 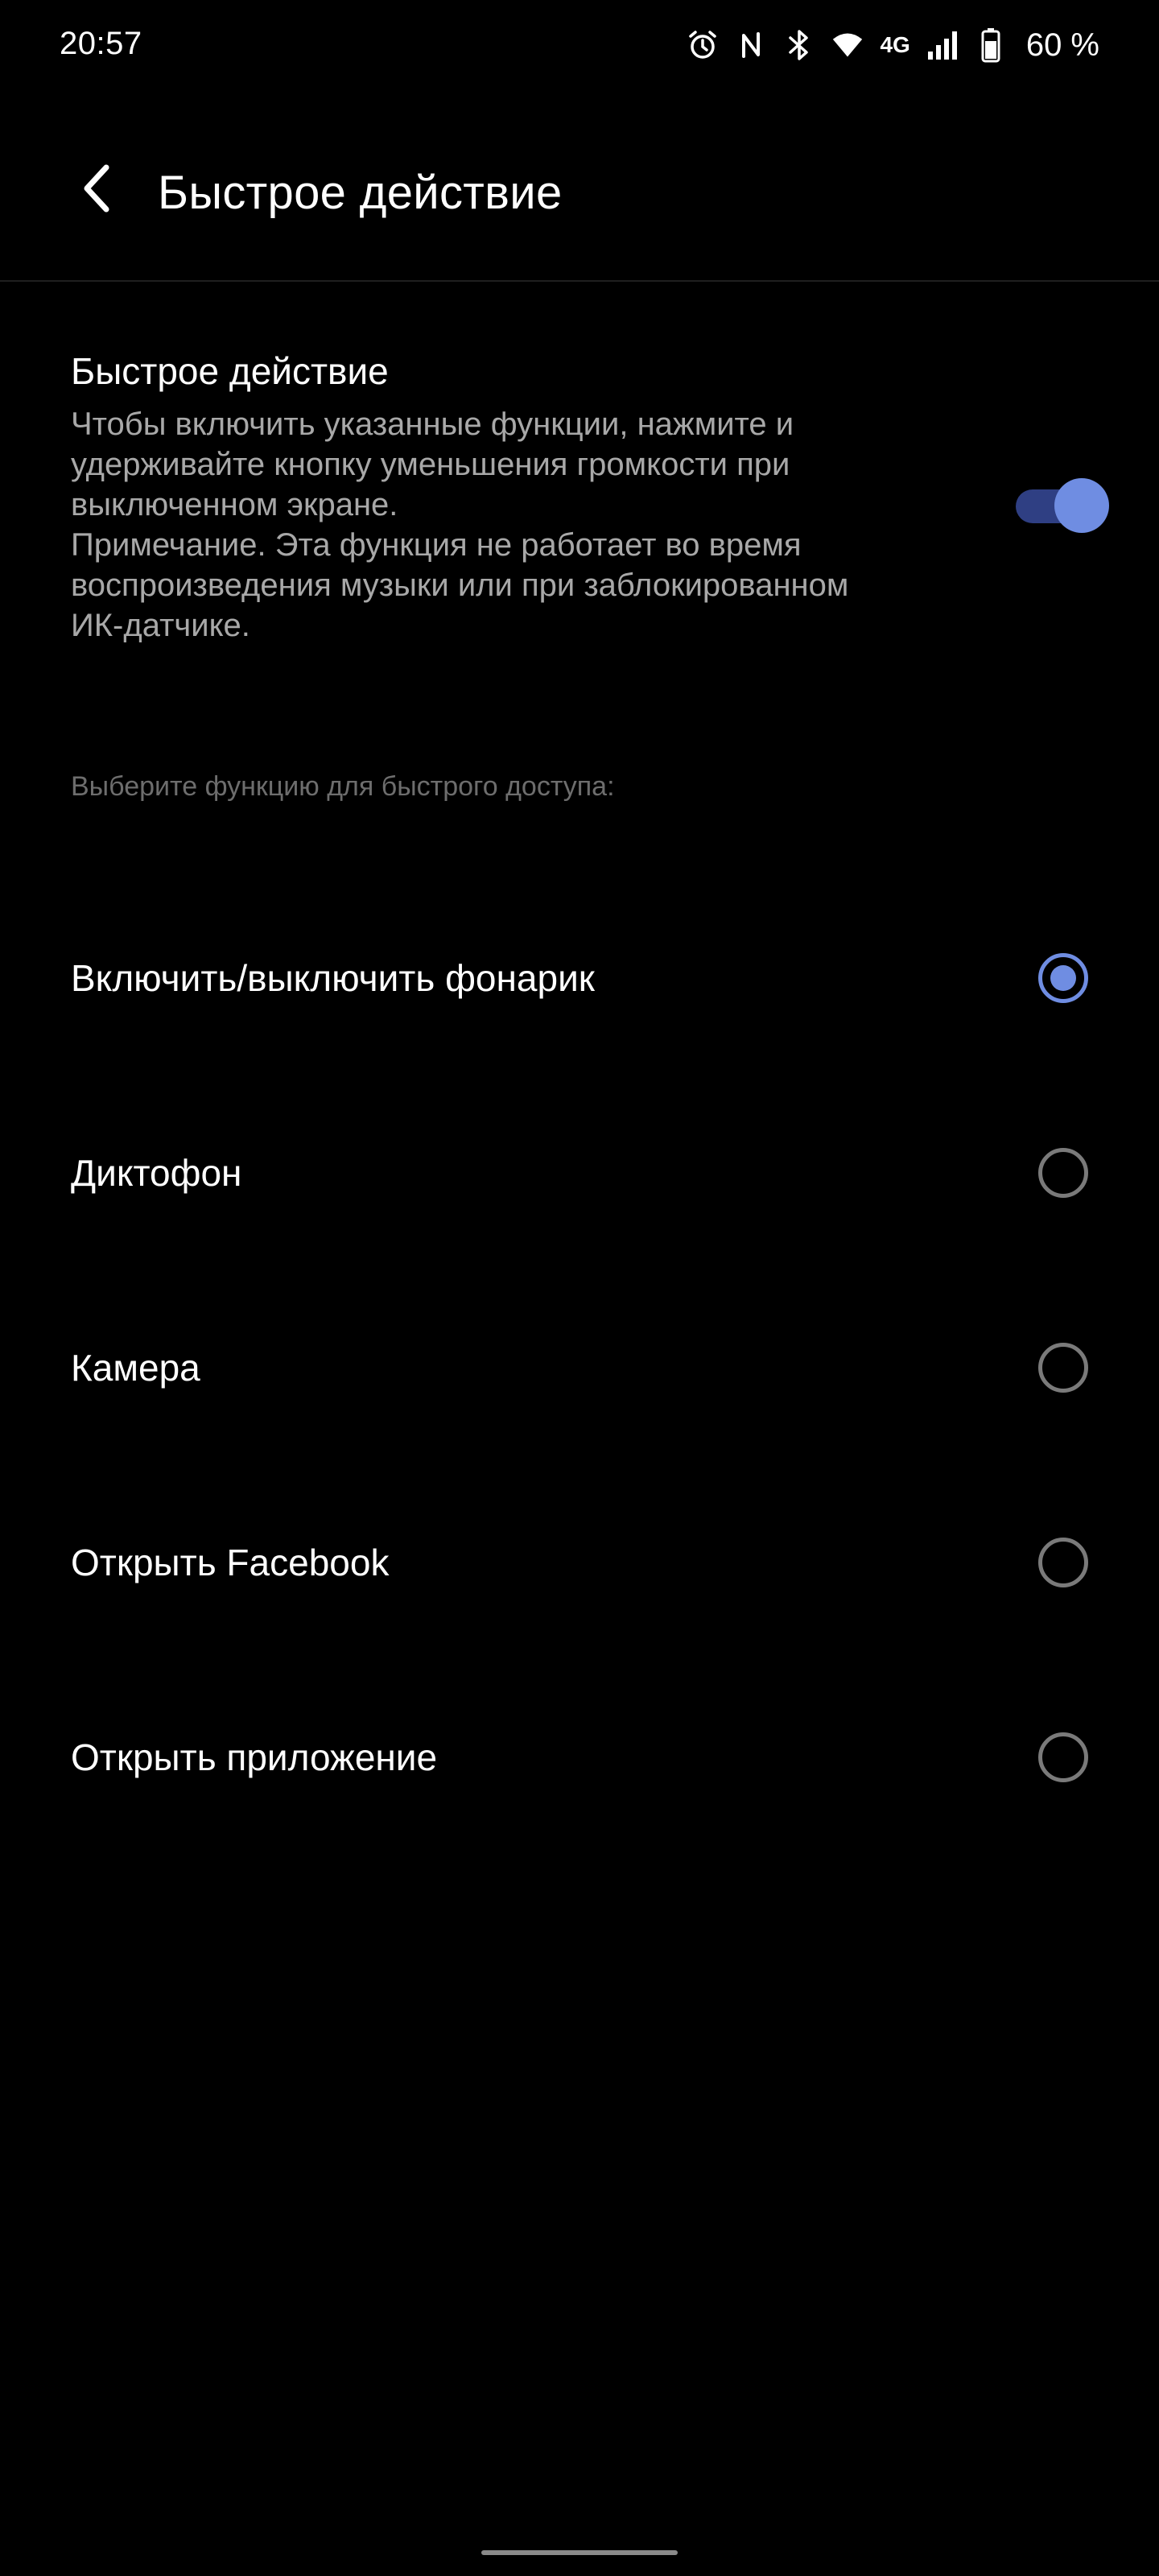 What do you see at coordinates (579, 1778) in the screenshot?
I see `option-open-app: Открыть приложение` at bounding box center [579, 1778].